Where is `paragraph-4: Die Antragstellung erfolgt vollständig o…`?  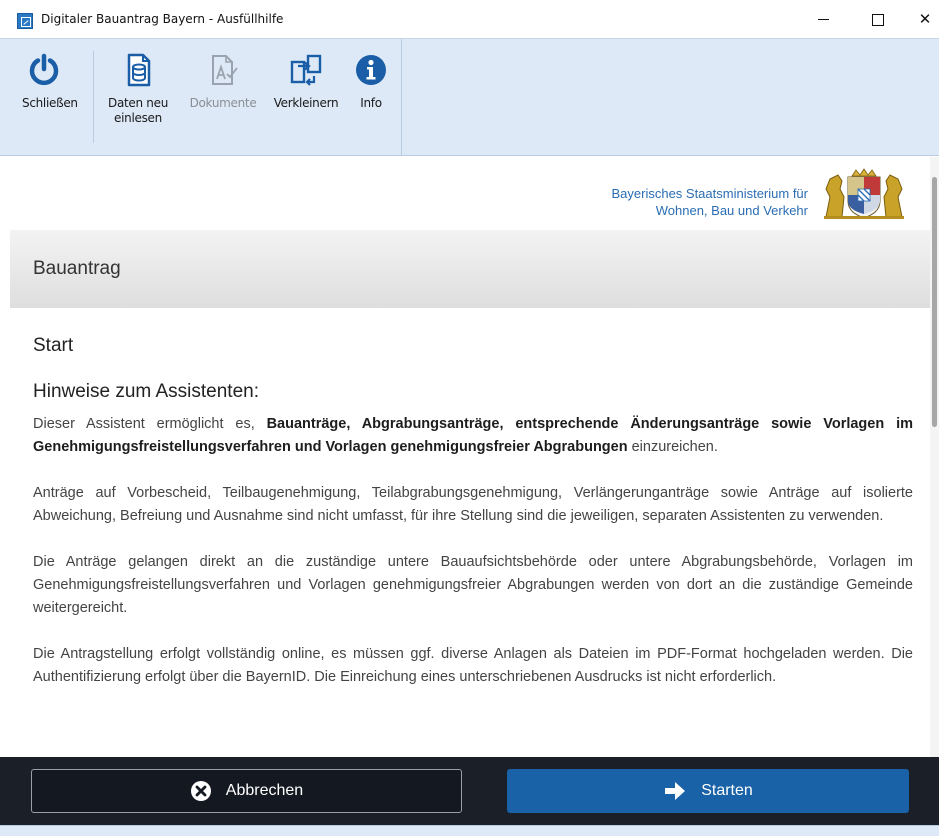
paragraph-4: Die Antragstellung erfolgt vollständig o… is located at coordinates (473, 665).